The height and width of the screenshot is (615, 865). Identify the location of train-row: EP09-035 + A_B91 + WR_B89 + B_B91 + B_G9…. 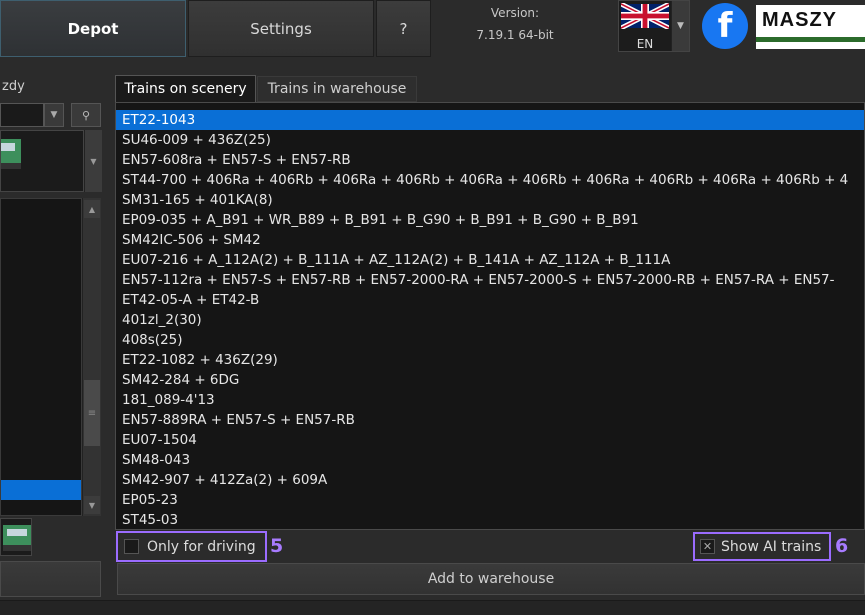
(490, 220).